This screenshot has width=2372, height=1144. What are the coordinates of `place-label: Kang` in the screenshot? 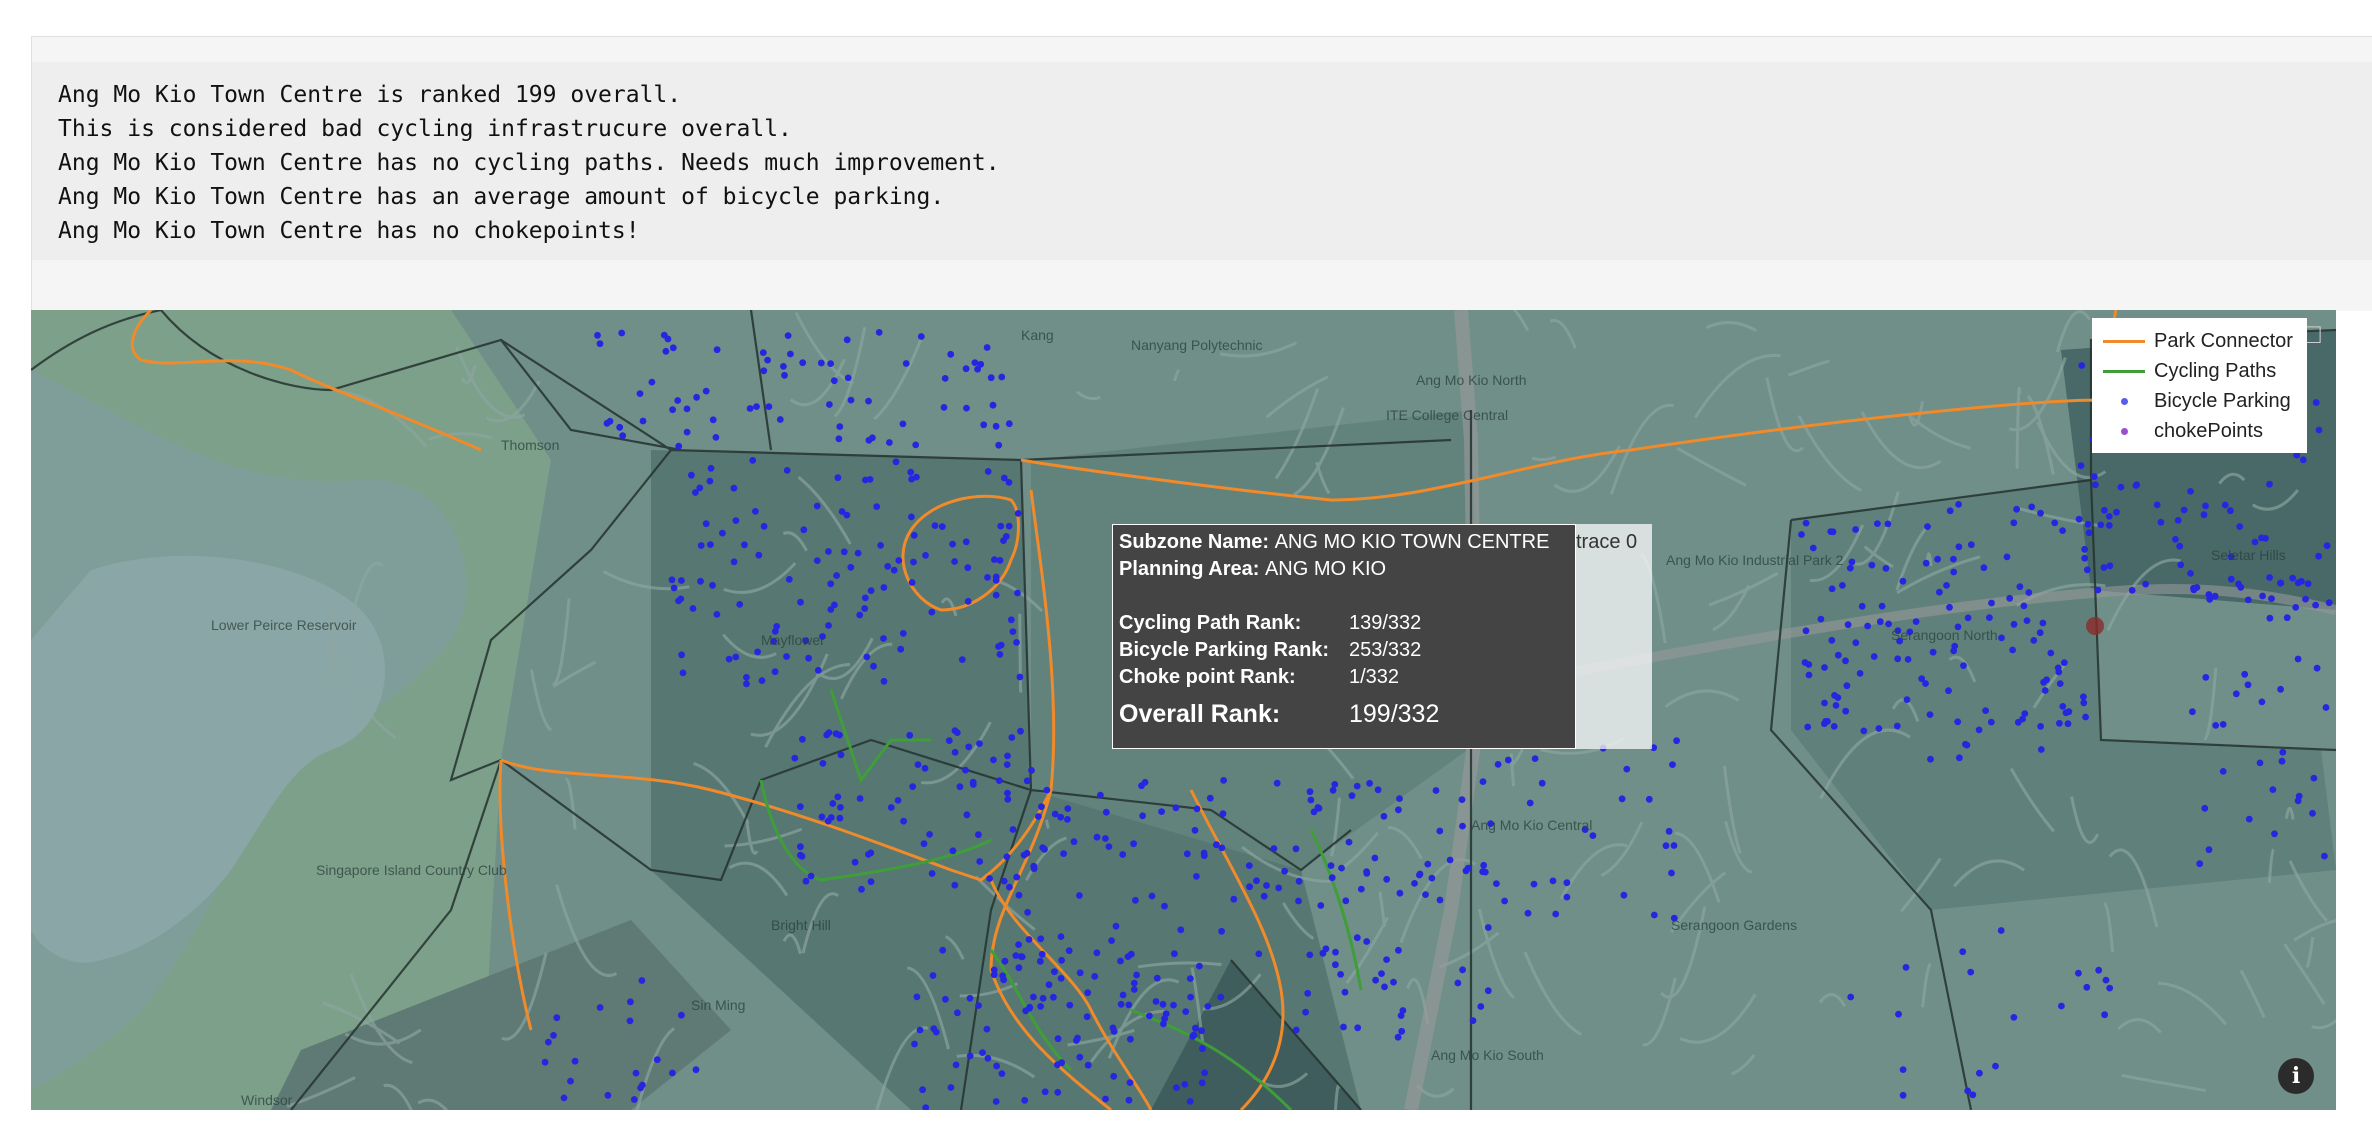 It's located at (1037, 335).